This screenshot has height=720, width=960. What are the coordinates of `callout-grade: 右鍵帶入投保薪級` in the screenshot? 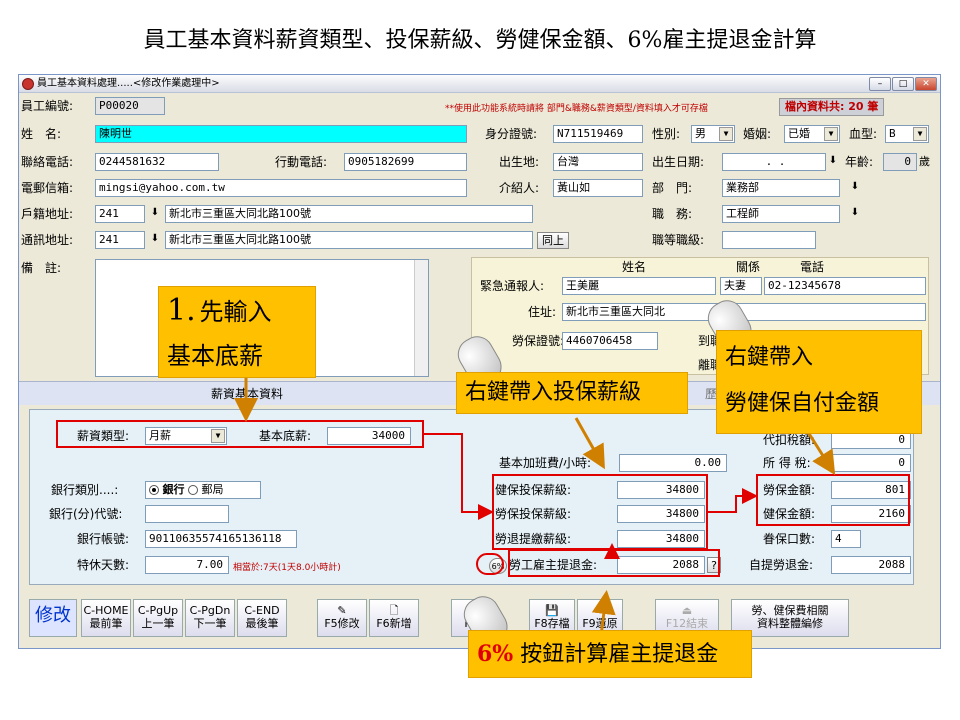 It's located at (572, 393).